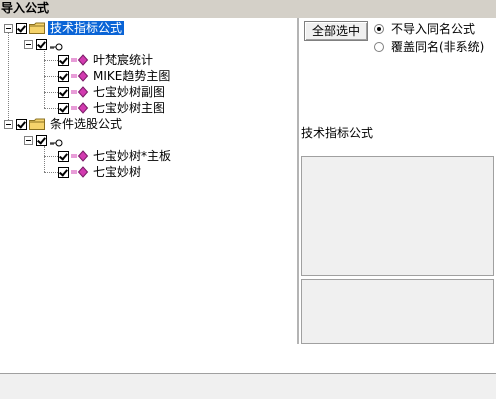 This screenshot has width=496, height=399. Describe the element at coordinates (397, 311) in the screenshot. I see `parameter-box` at that location.